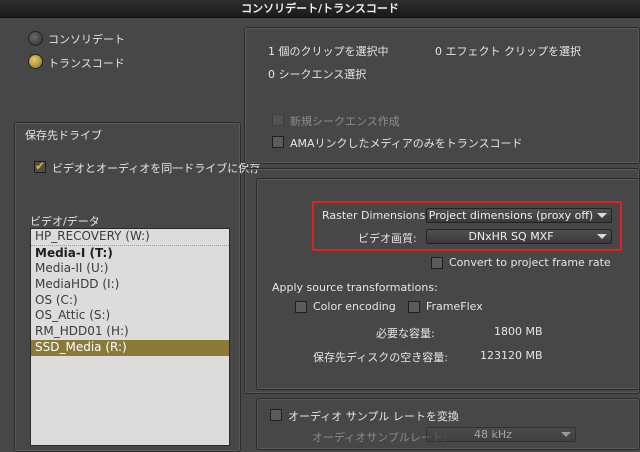 The width and height of the screenshot is (640, 452). Describe the element at coordinates (511, 355) in the screenshot. I see `free-space-value: 123120 MB` at that location.